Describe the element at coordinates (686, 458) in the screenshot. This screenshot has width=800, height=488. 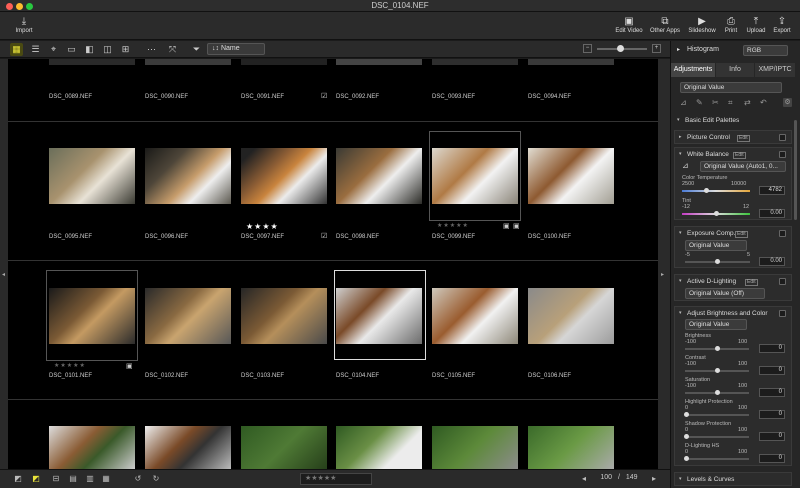
I see `dlighting-hs-knob` at that location.